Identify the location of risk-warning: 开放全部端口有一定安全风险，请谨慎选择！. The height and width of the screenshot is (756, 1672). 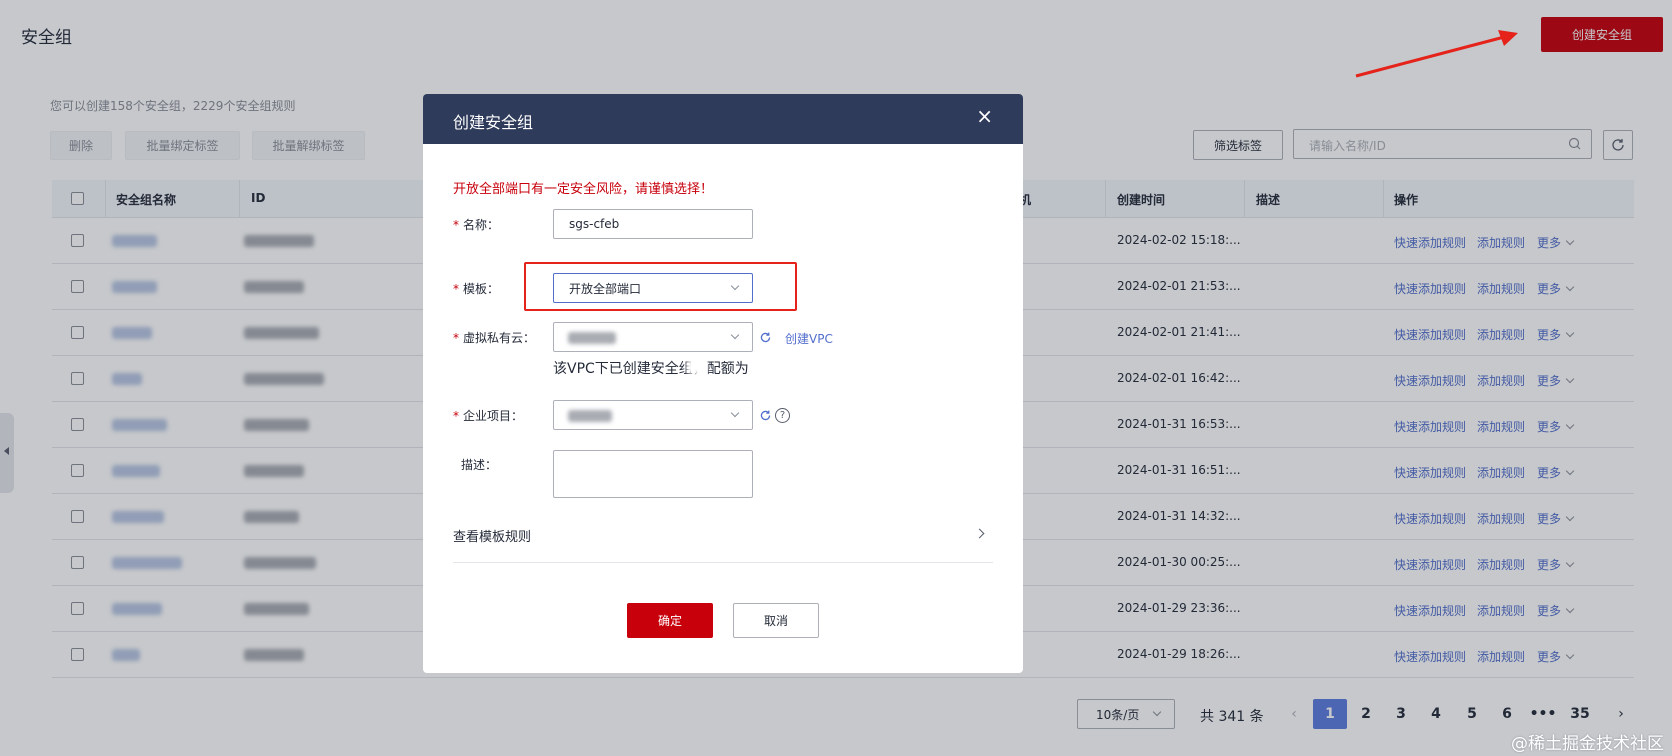
(583, 189).